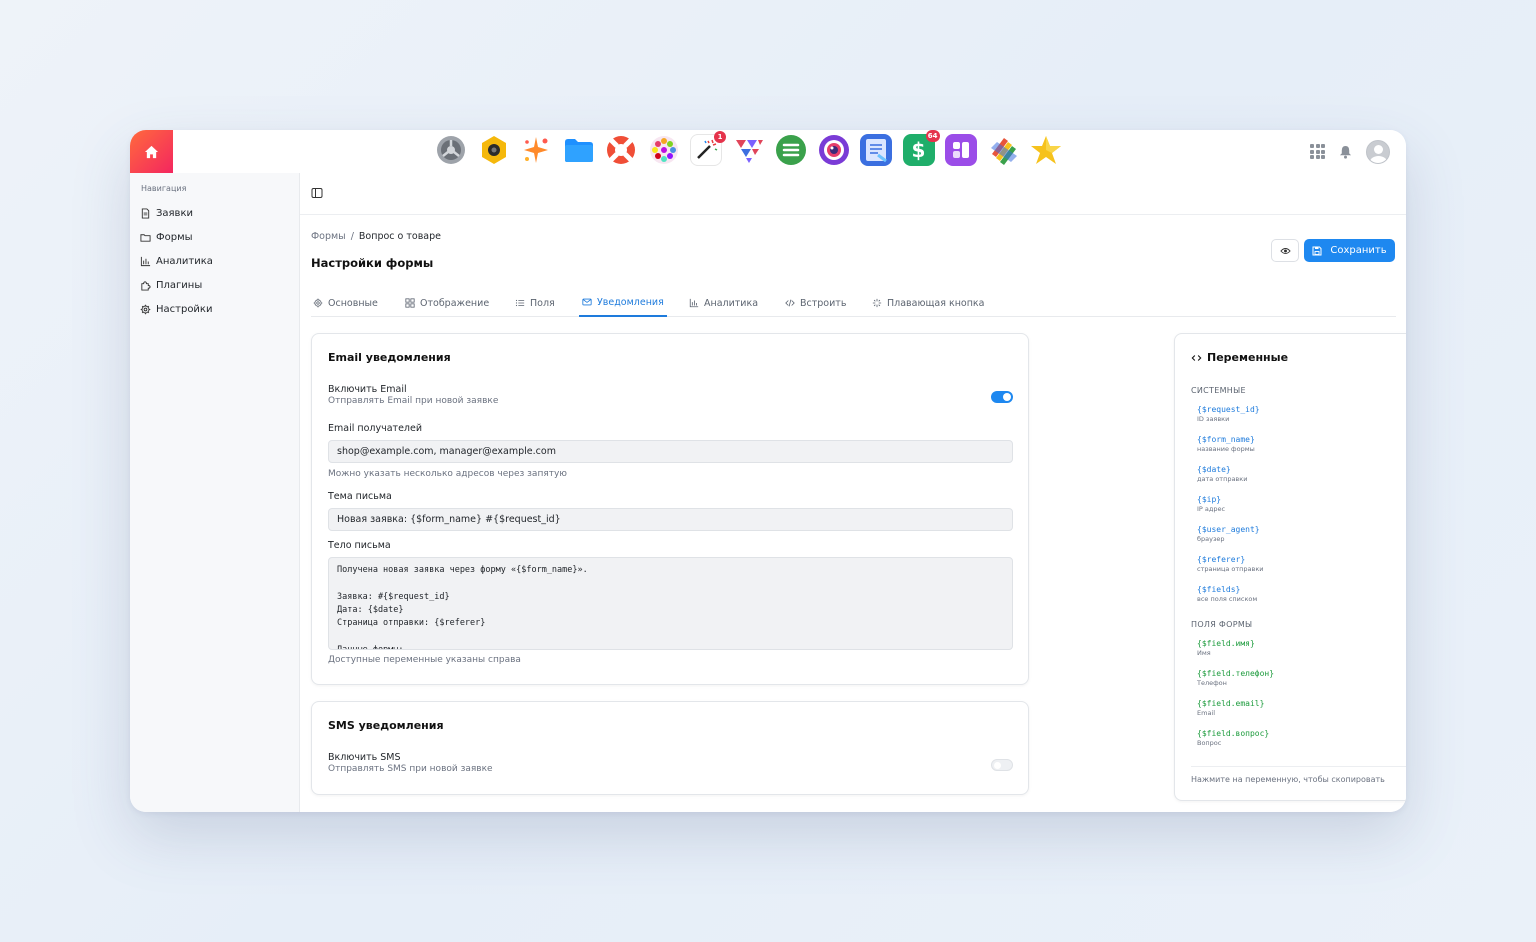 This screenshot has width=1536, height=942. Describe the element at coordinates (928, 303) in the screenshot. I see `tab-floating-button: Плавающая кнопка` at that location.